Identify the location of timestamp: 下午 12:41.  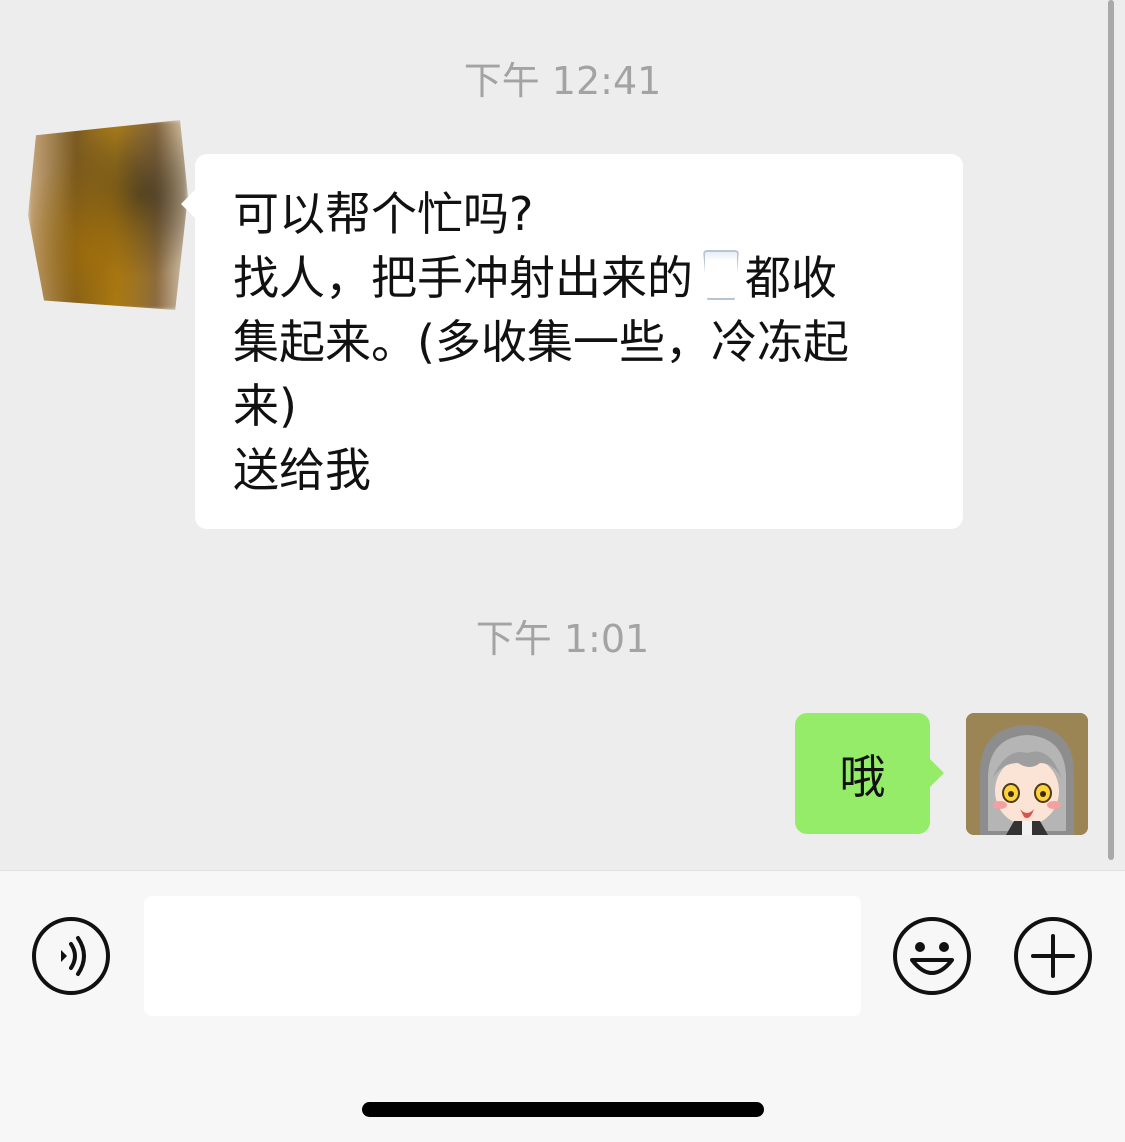
(562, 81).